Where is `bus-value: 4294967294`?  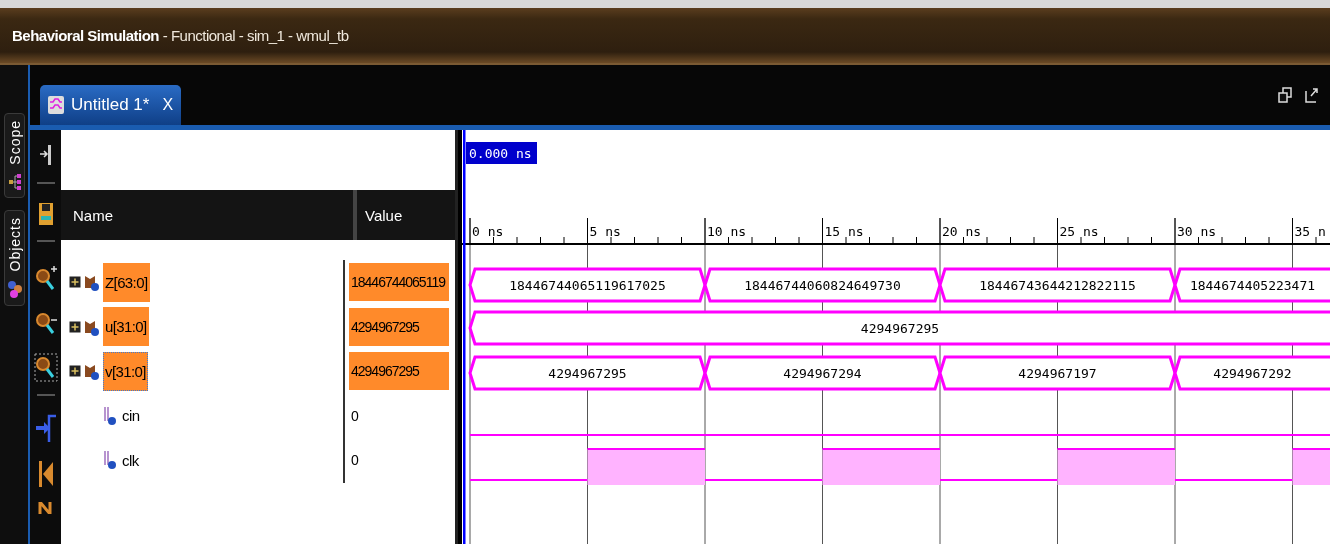
bus-value: 4294967294 is located at coordinates (822, 373).